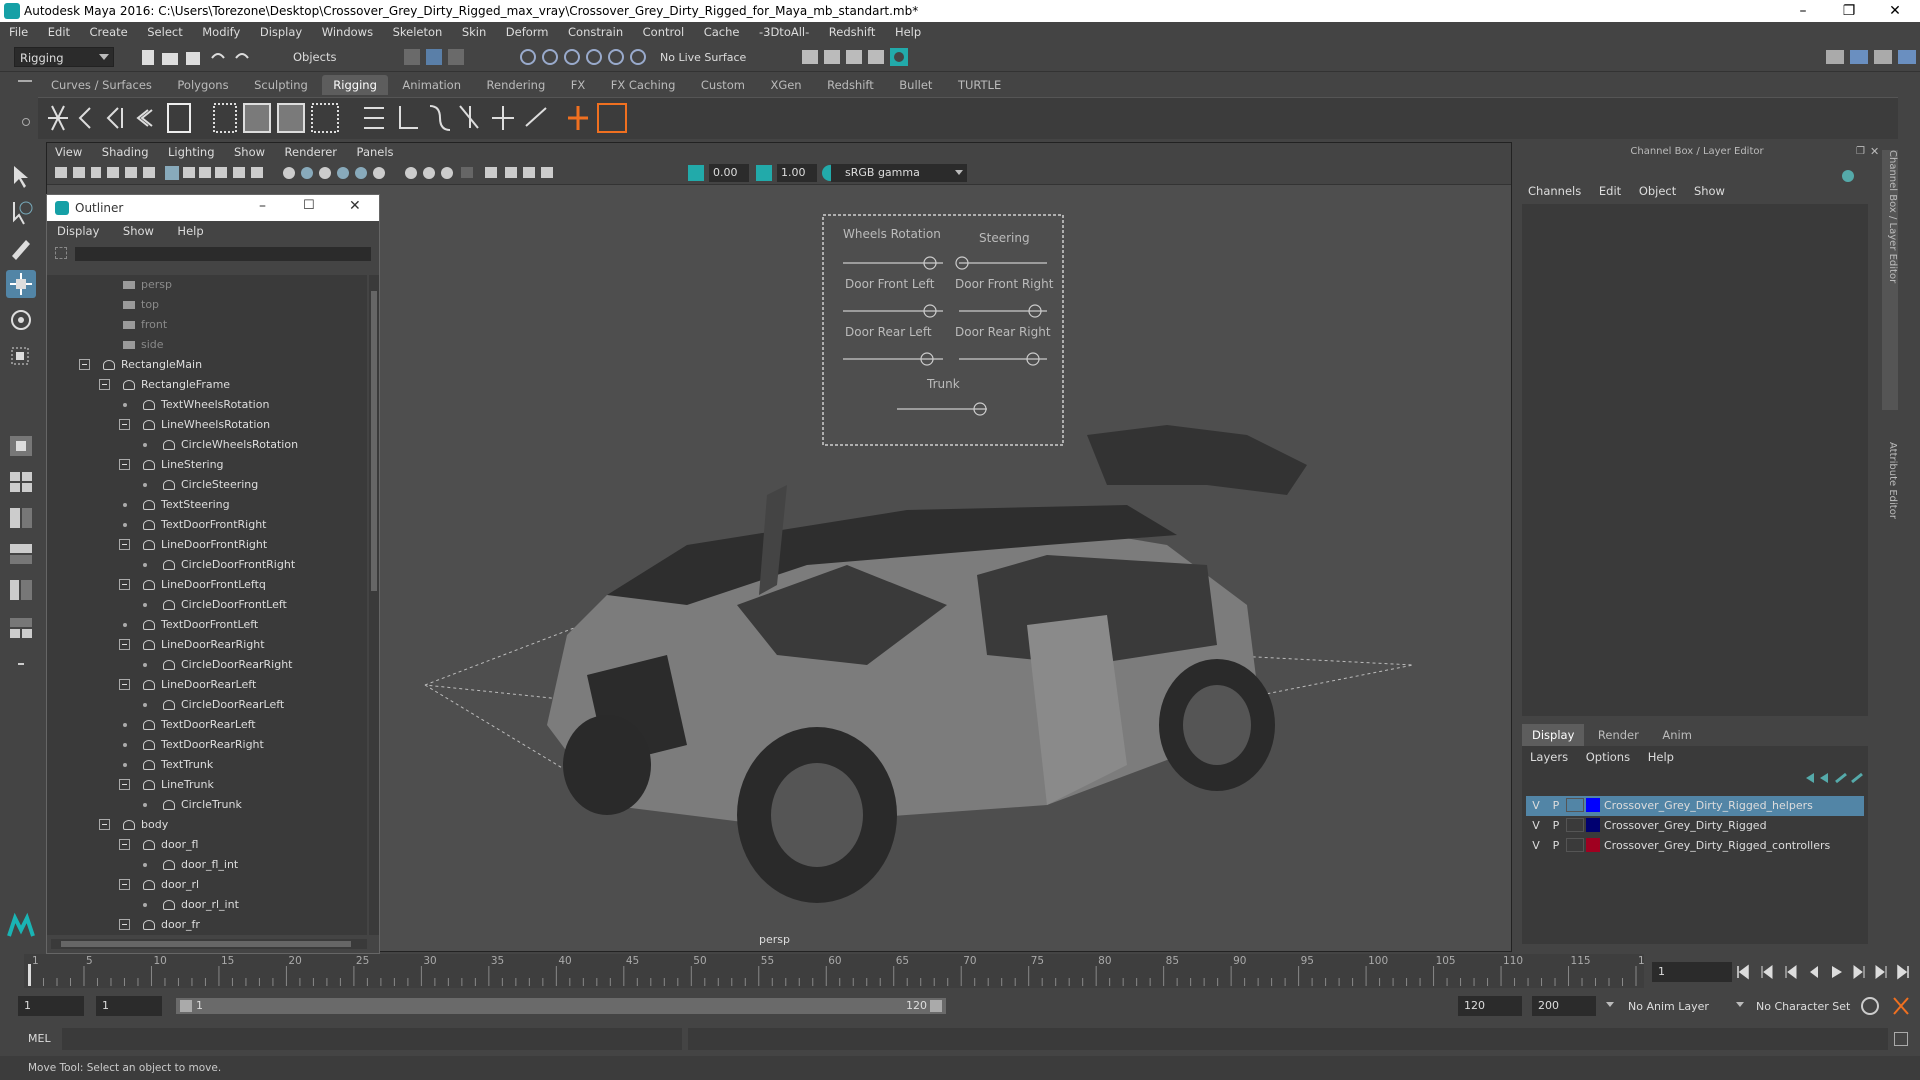 The width and height of the screenshot is (1920, 1080). I want to click on shelf-tab-animation: Animation, so click(431, 85).